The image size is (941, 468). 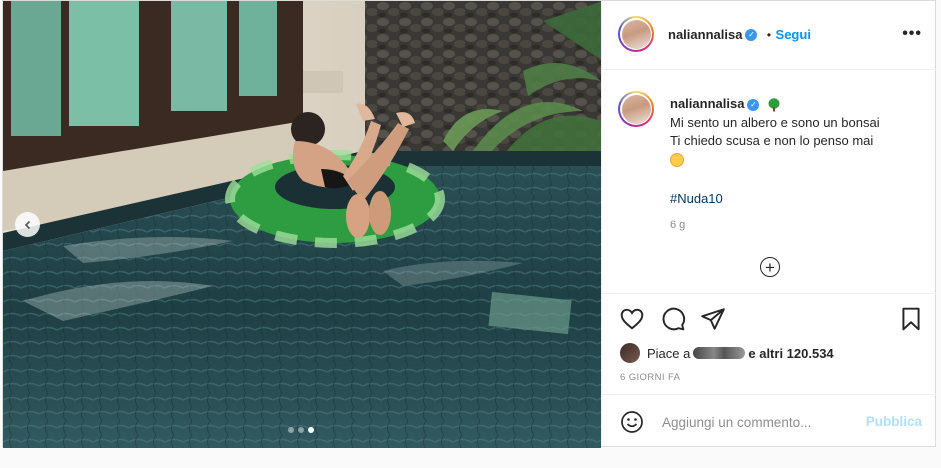 I want to click on posted-time: 6 GIORNI FA, so click(x=650, y=377).